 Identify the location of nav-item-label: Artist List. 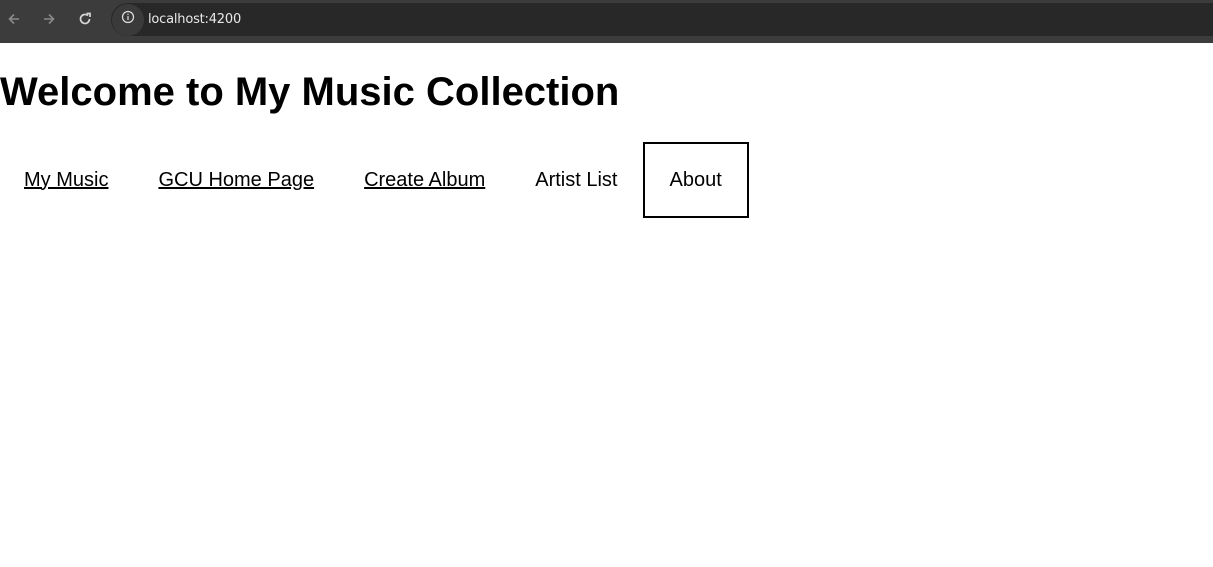
(576, 180).